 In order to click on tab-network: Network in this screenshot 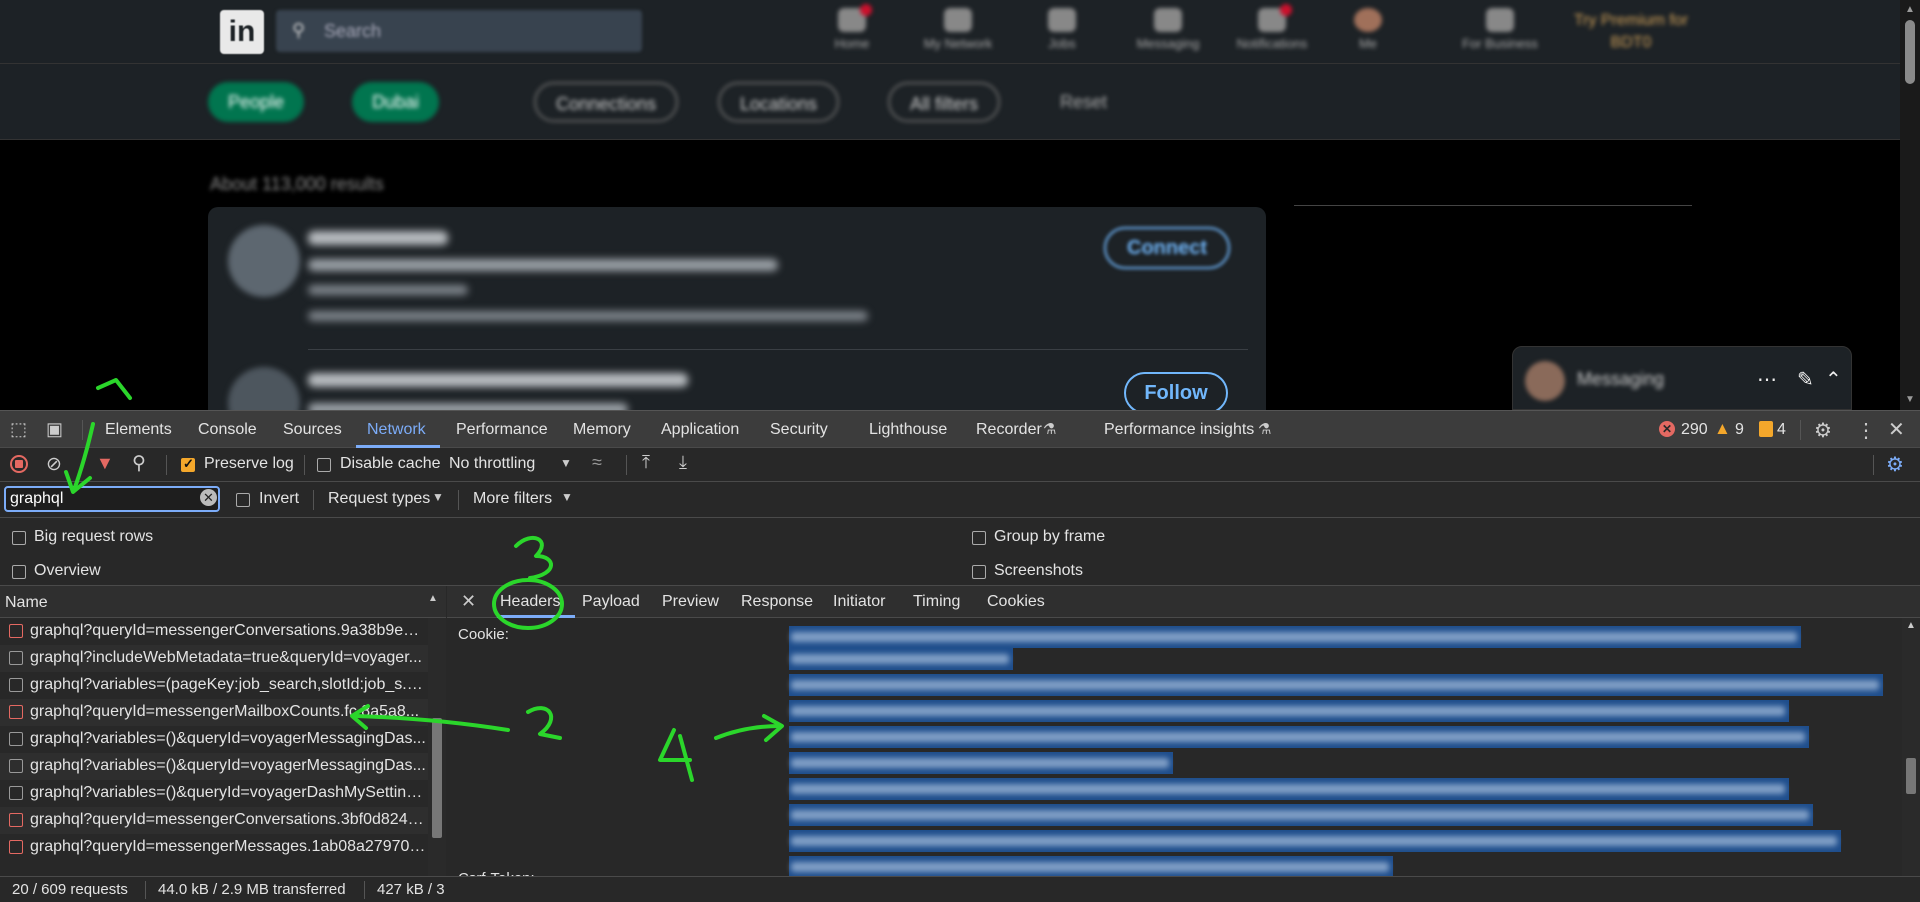, I will do `click(396, 430)`.